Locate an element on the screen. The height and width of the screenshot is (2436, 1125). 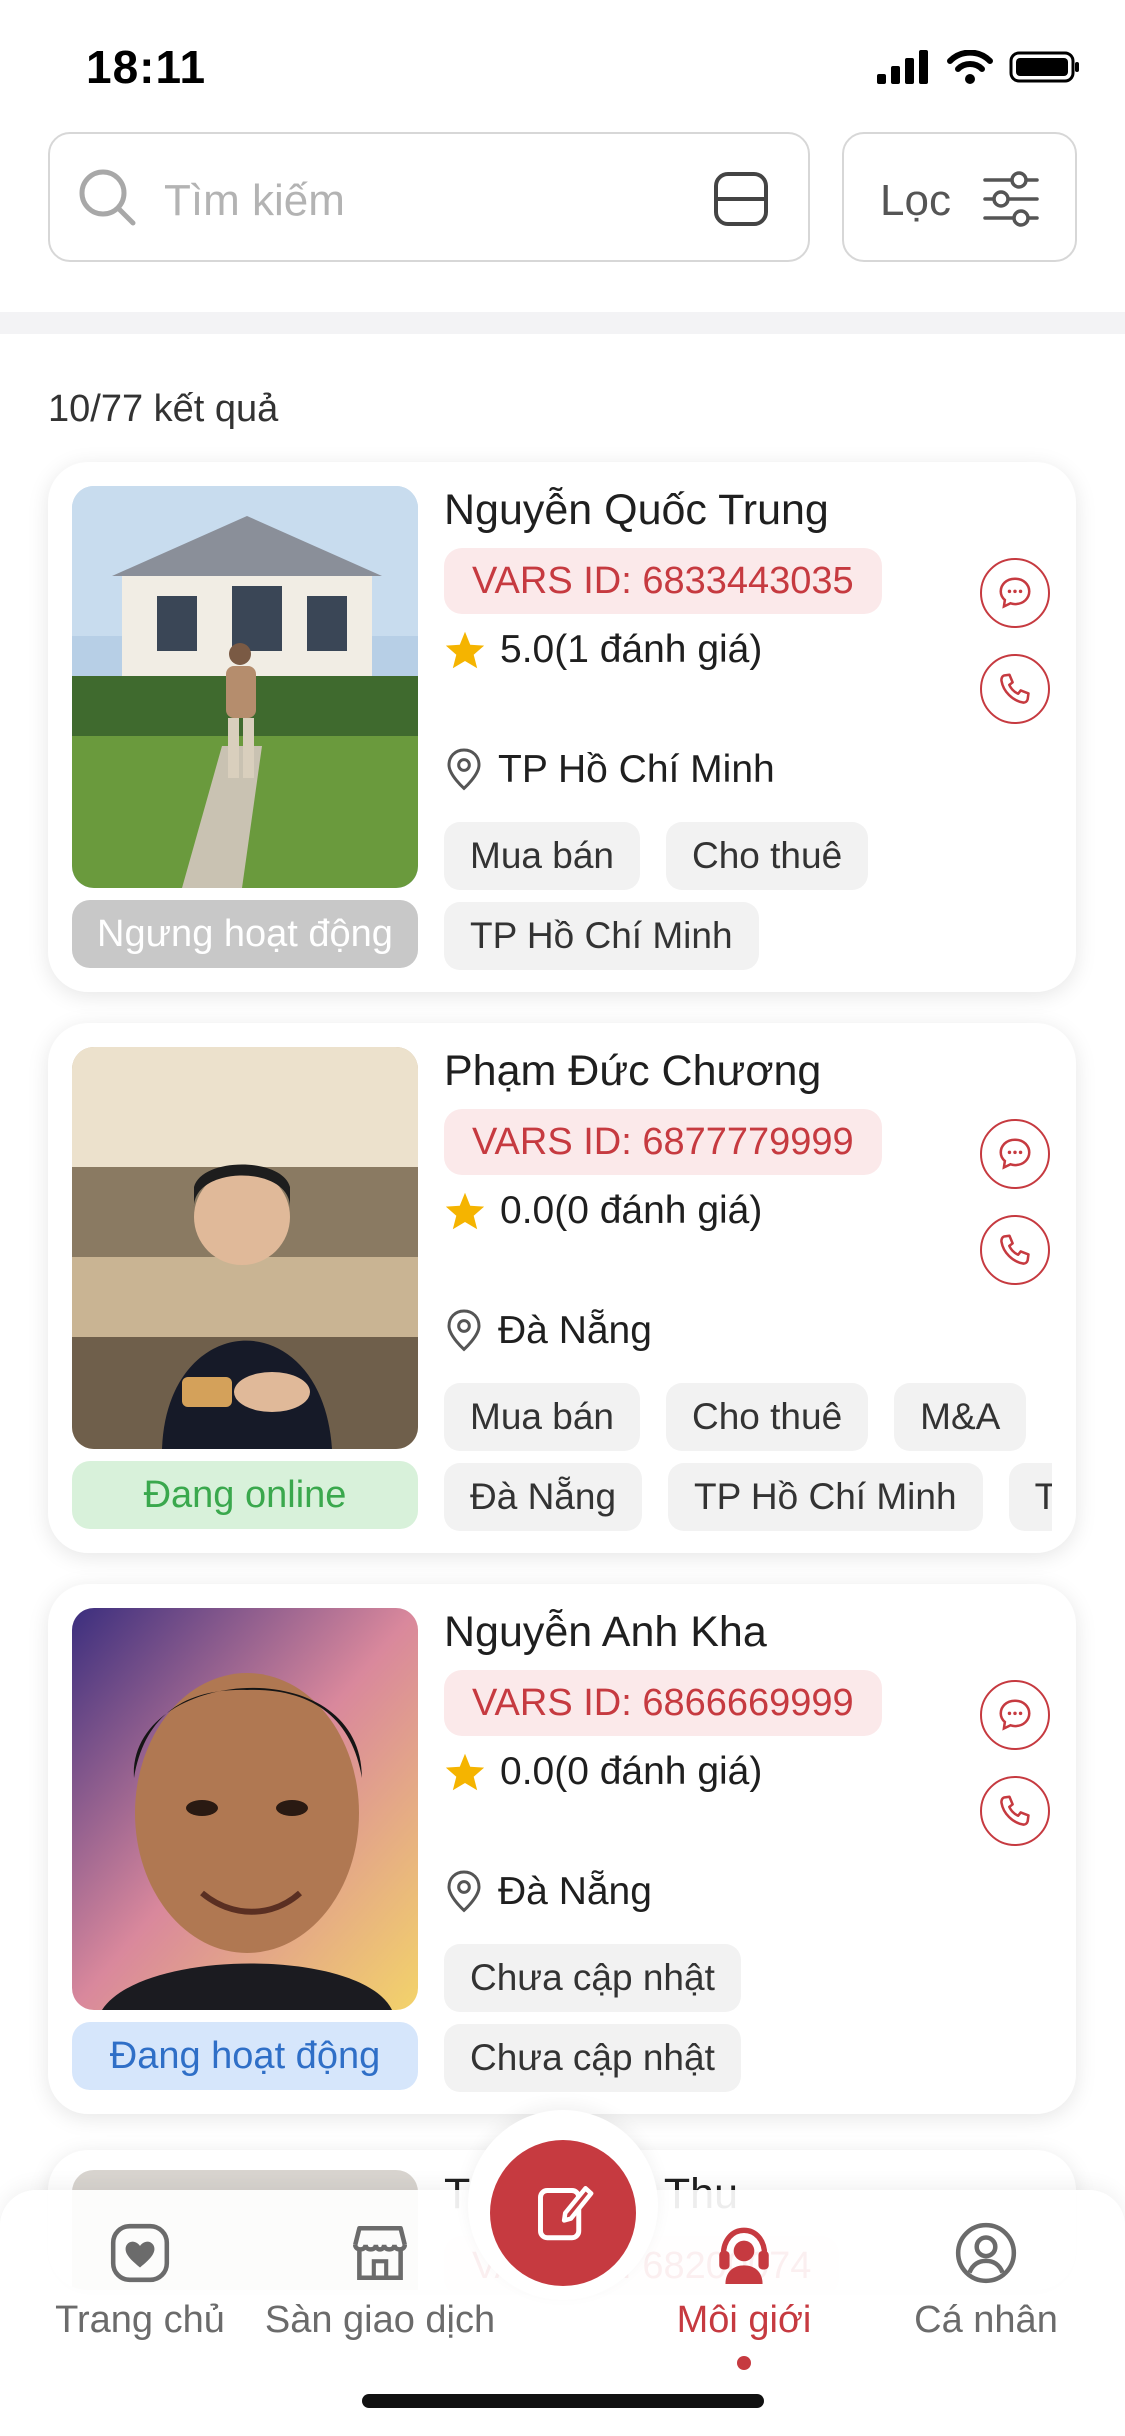
area-tags: Chưa cập nhật is located at coordinates (748, 2058).